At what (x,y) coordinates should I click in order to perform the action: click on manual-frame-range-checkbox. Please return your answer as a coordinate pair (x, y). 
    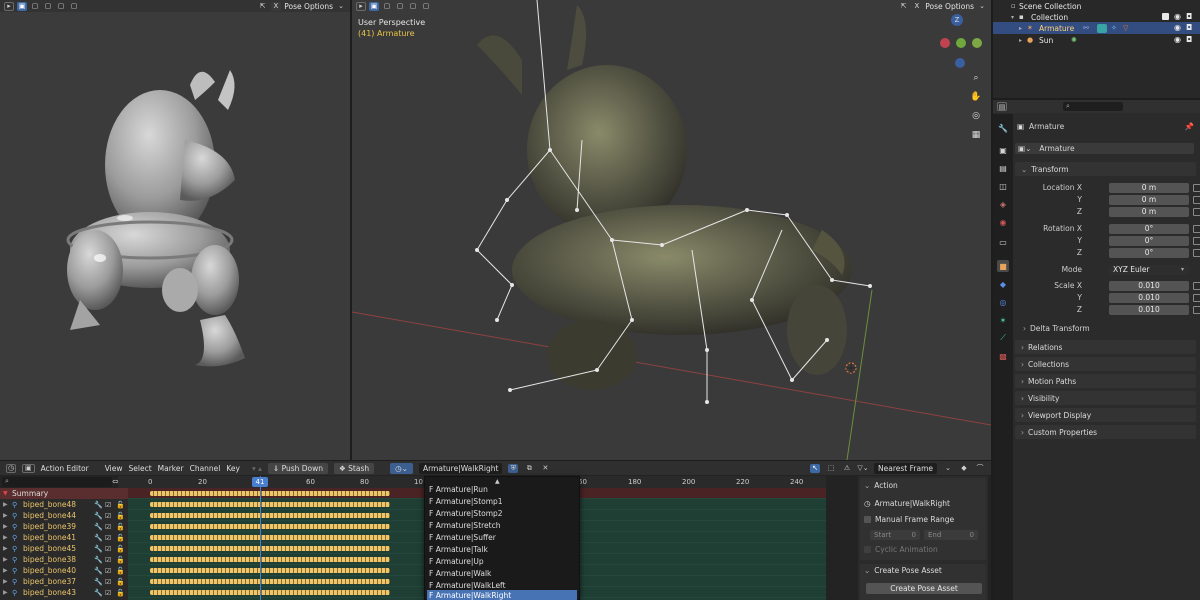
    Looking at the image, I should click on (867, 519).